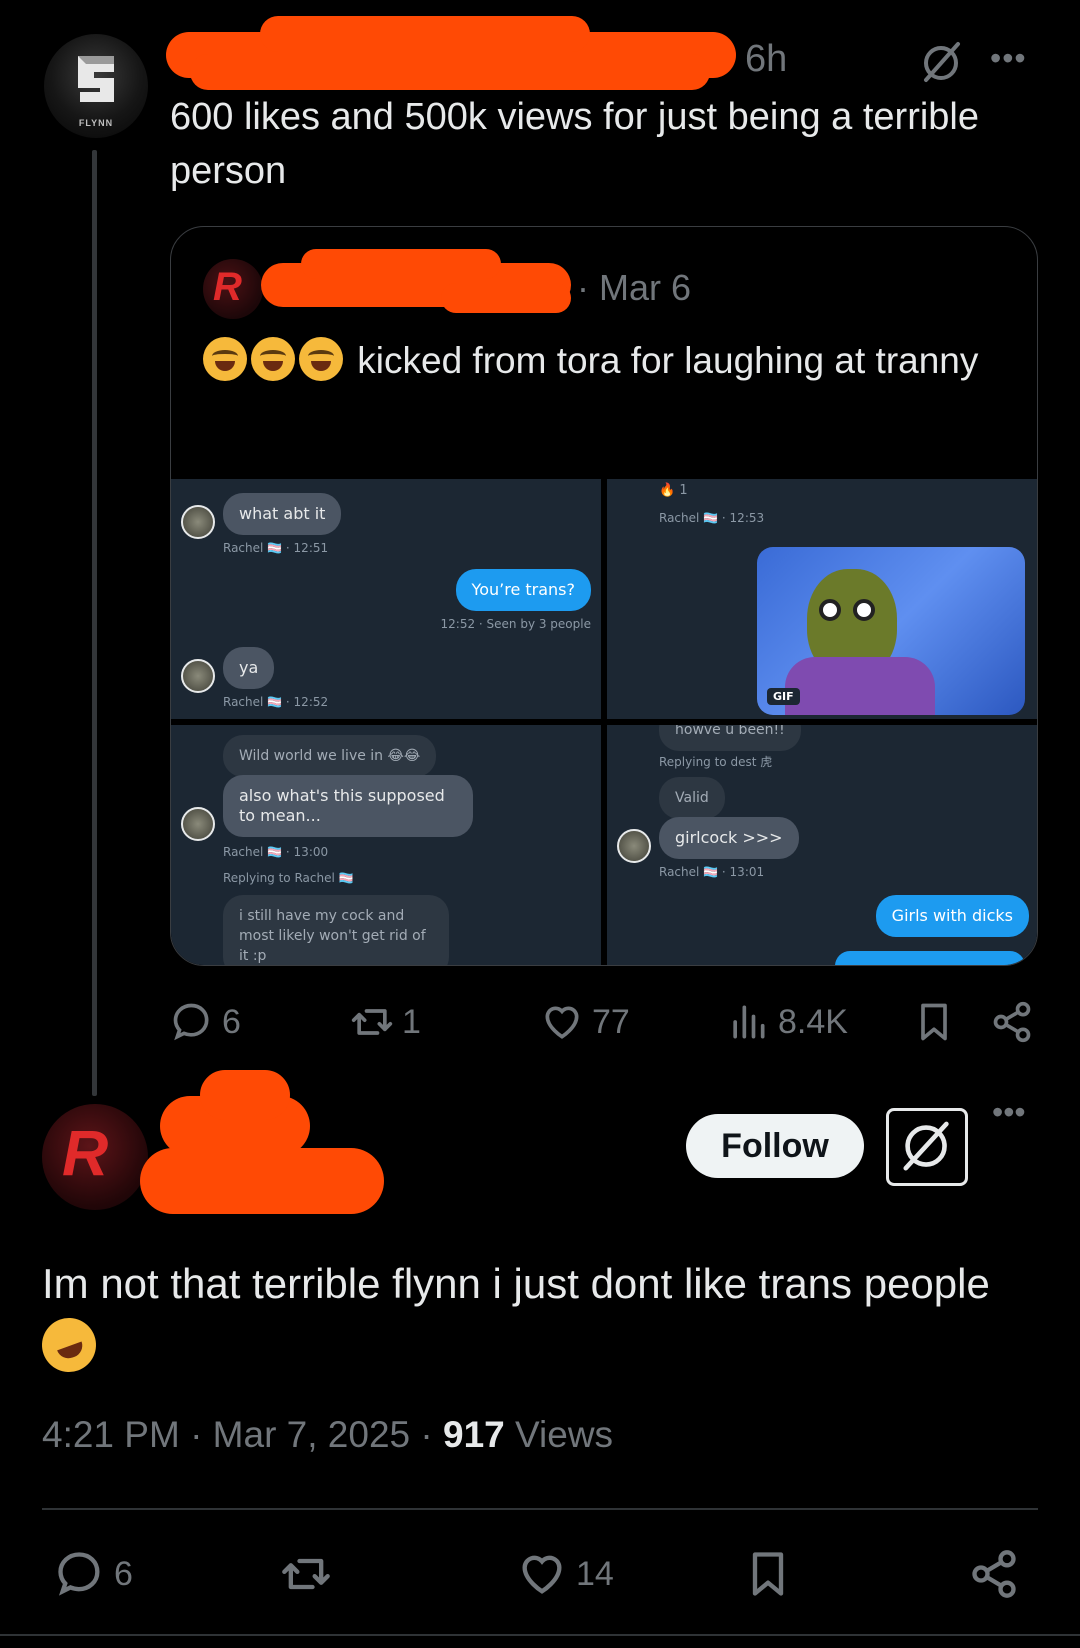  Describe the element at coordinates (634, 287) in the screenshot. I see `quoted-date: · Mar 6` at that location.